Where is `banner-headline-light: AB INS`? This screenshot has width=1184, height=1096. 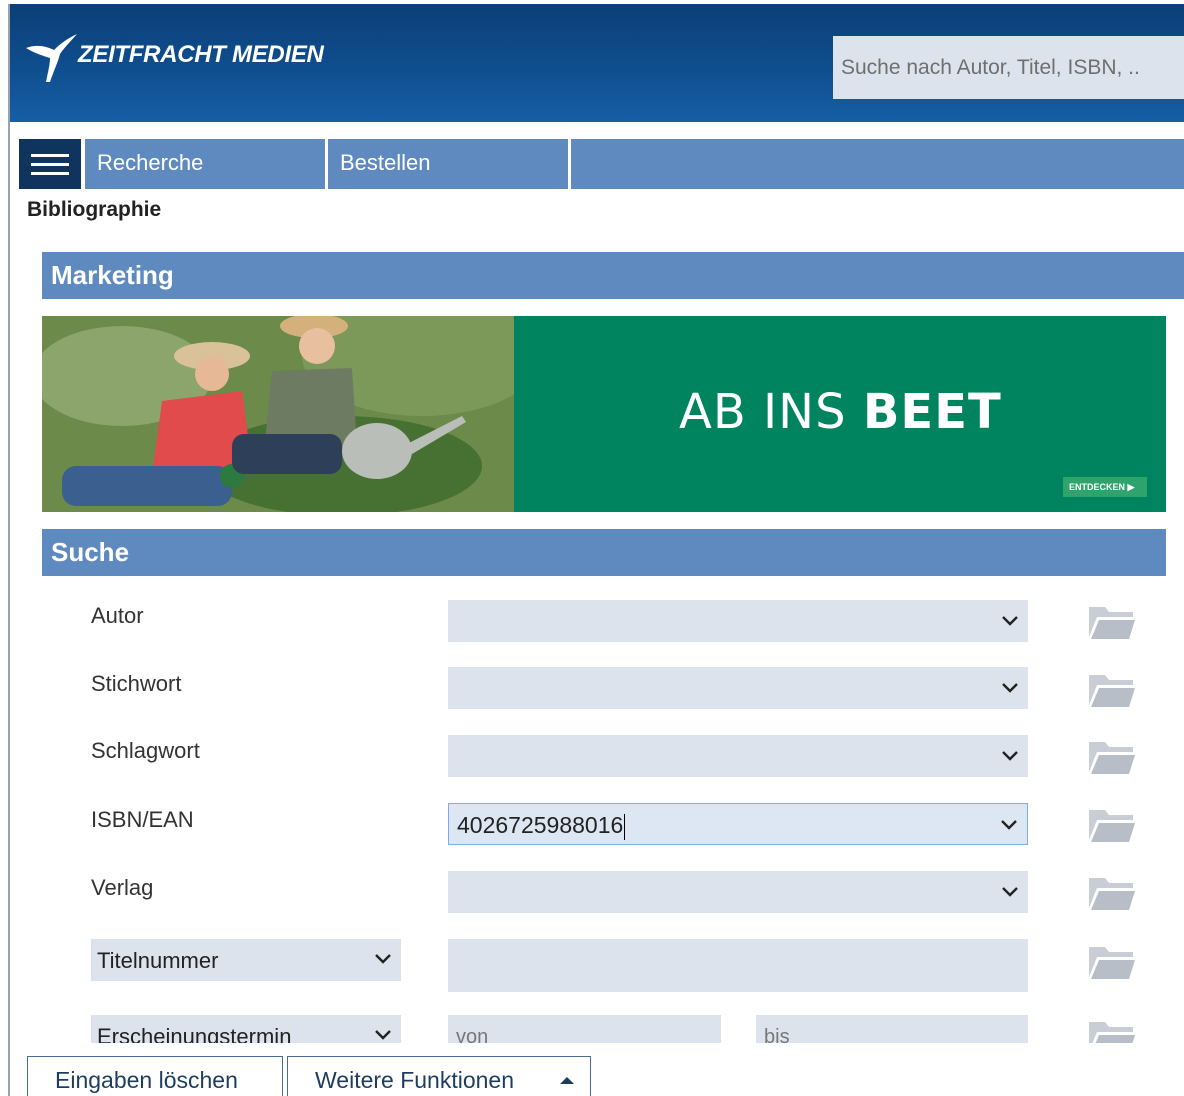 banner-headline-light: AB INS is located at coordinates (771, 412).